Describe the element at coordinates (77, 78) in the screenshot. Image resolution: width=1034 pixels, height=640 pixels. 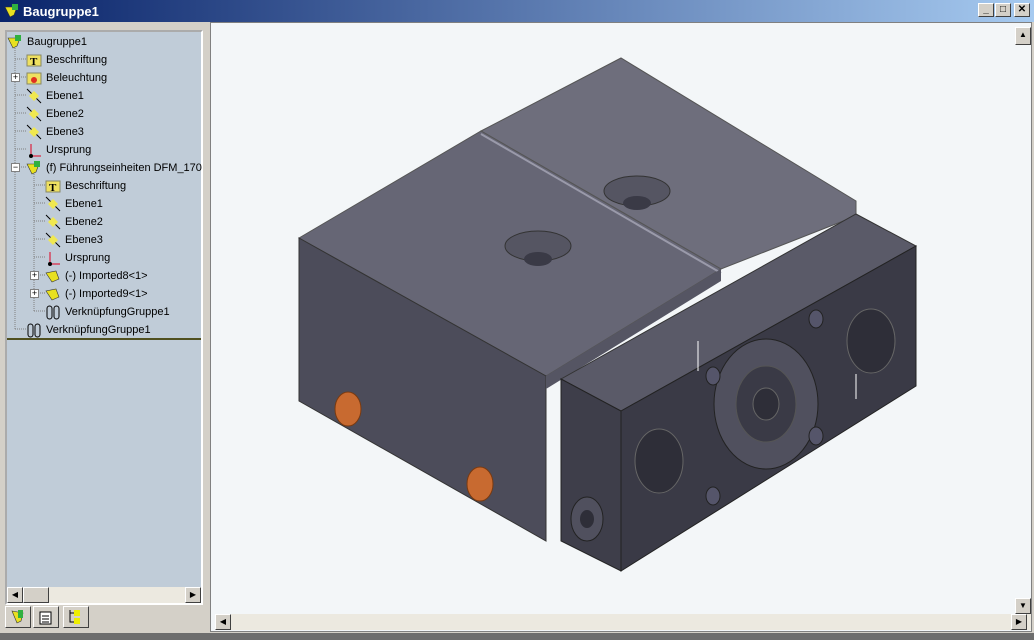
I see `tree-item-label: Beleuchtung` at that location.